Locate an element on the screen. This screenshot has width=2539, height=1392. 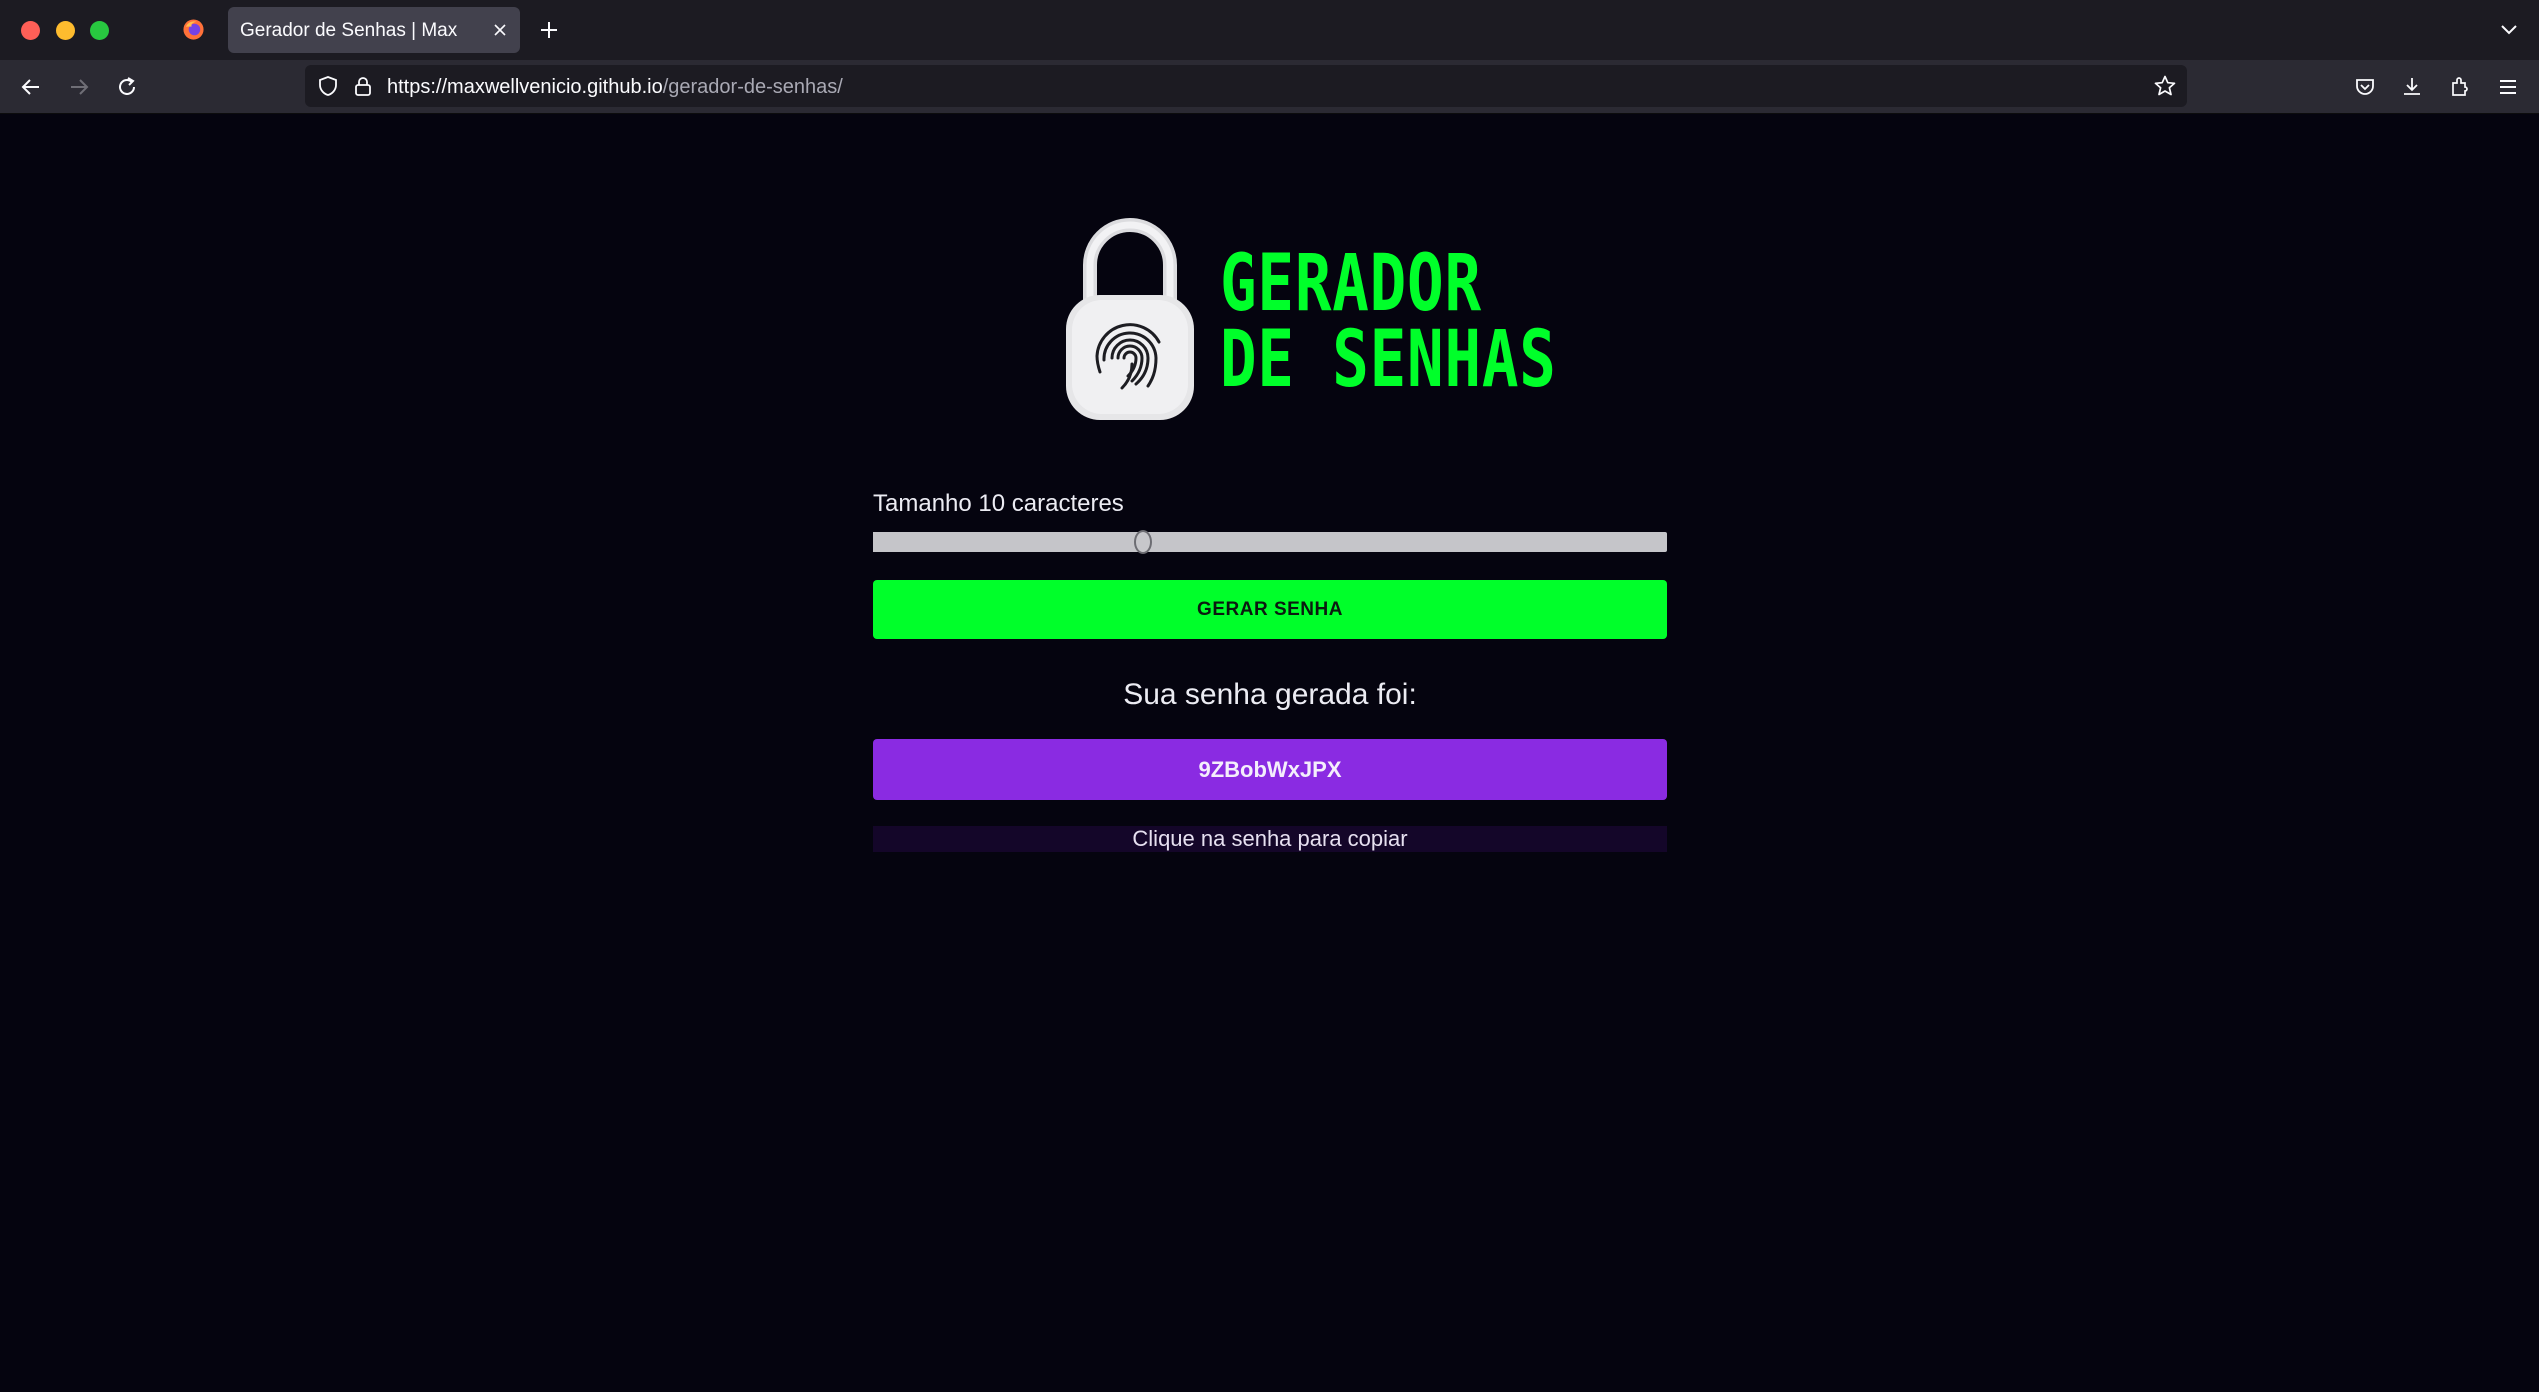
download-icon is located at coordinates (2412, 87).